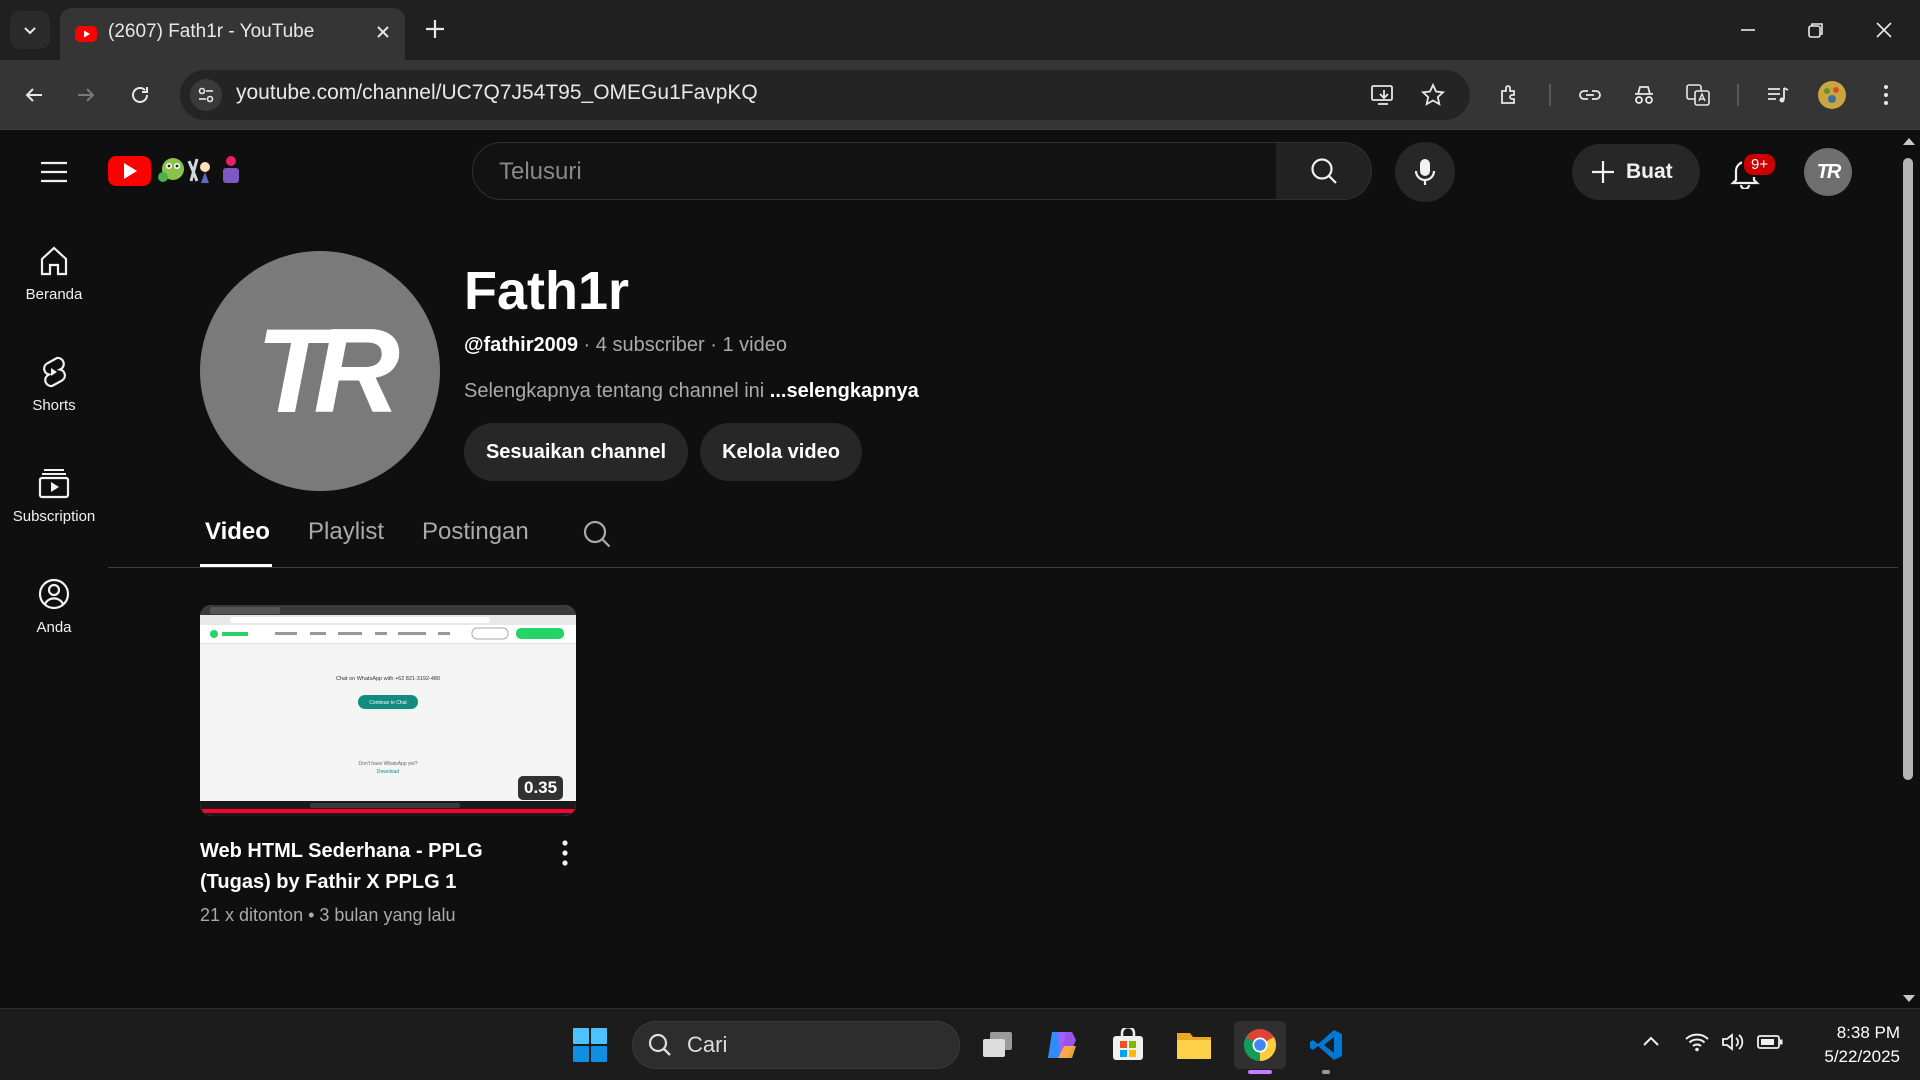  What do you see at coordinates (1908, 469) in the screenshot?
I see `scrollbar-thumb` at bounding box center [1908, 469].